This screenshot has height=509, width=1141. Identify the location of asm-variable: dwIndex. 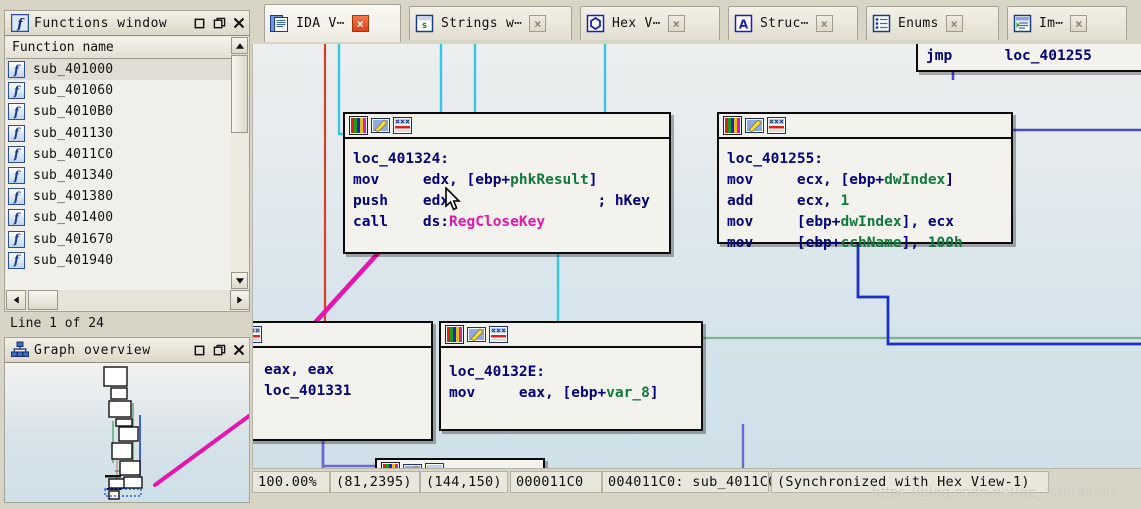
(915, 180).